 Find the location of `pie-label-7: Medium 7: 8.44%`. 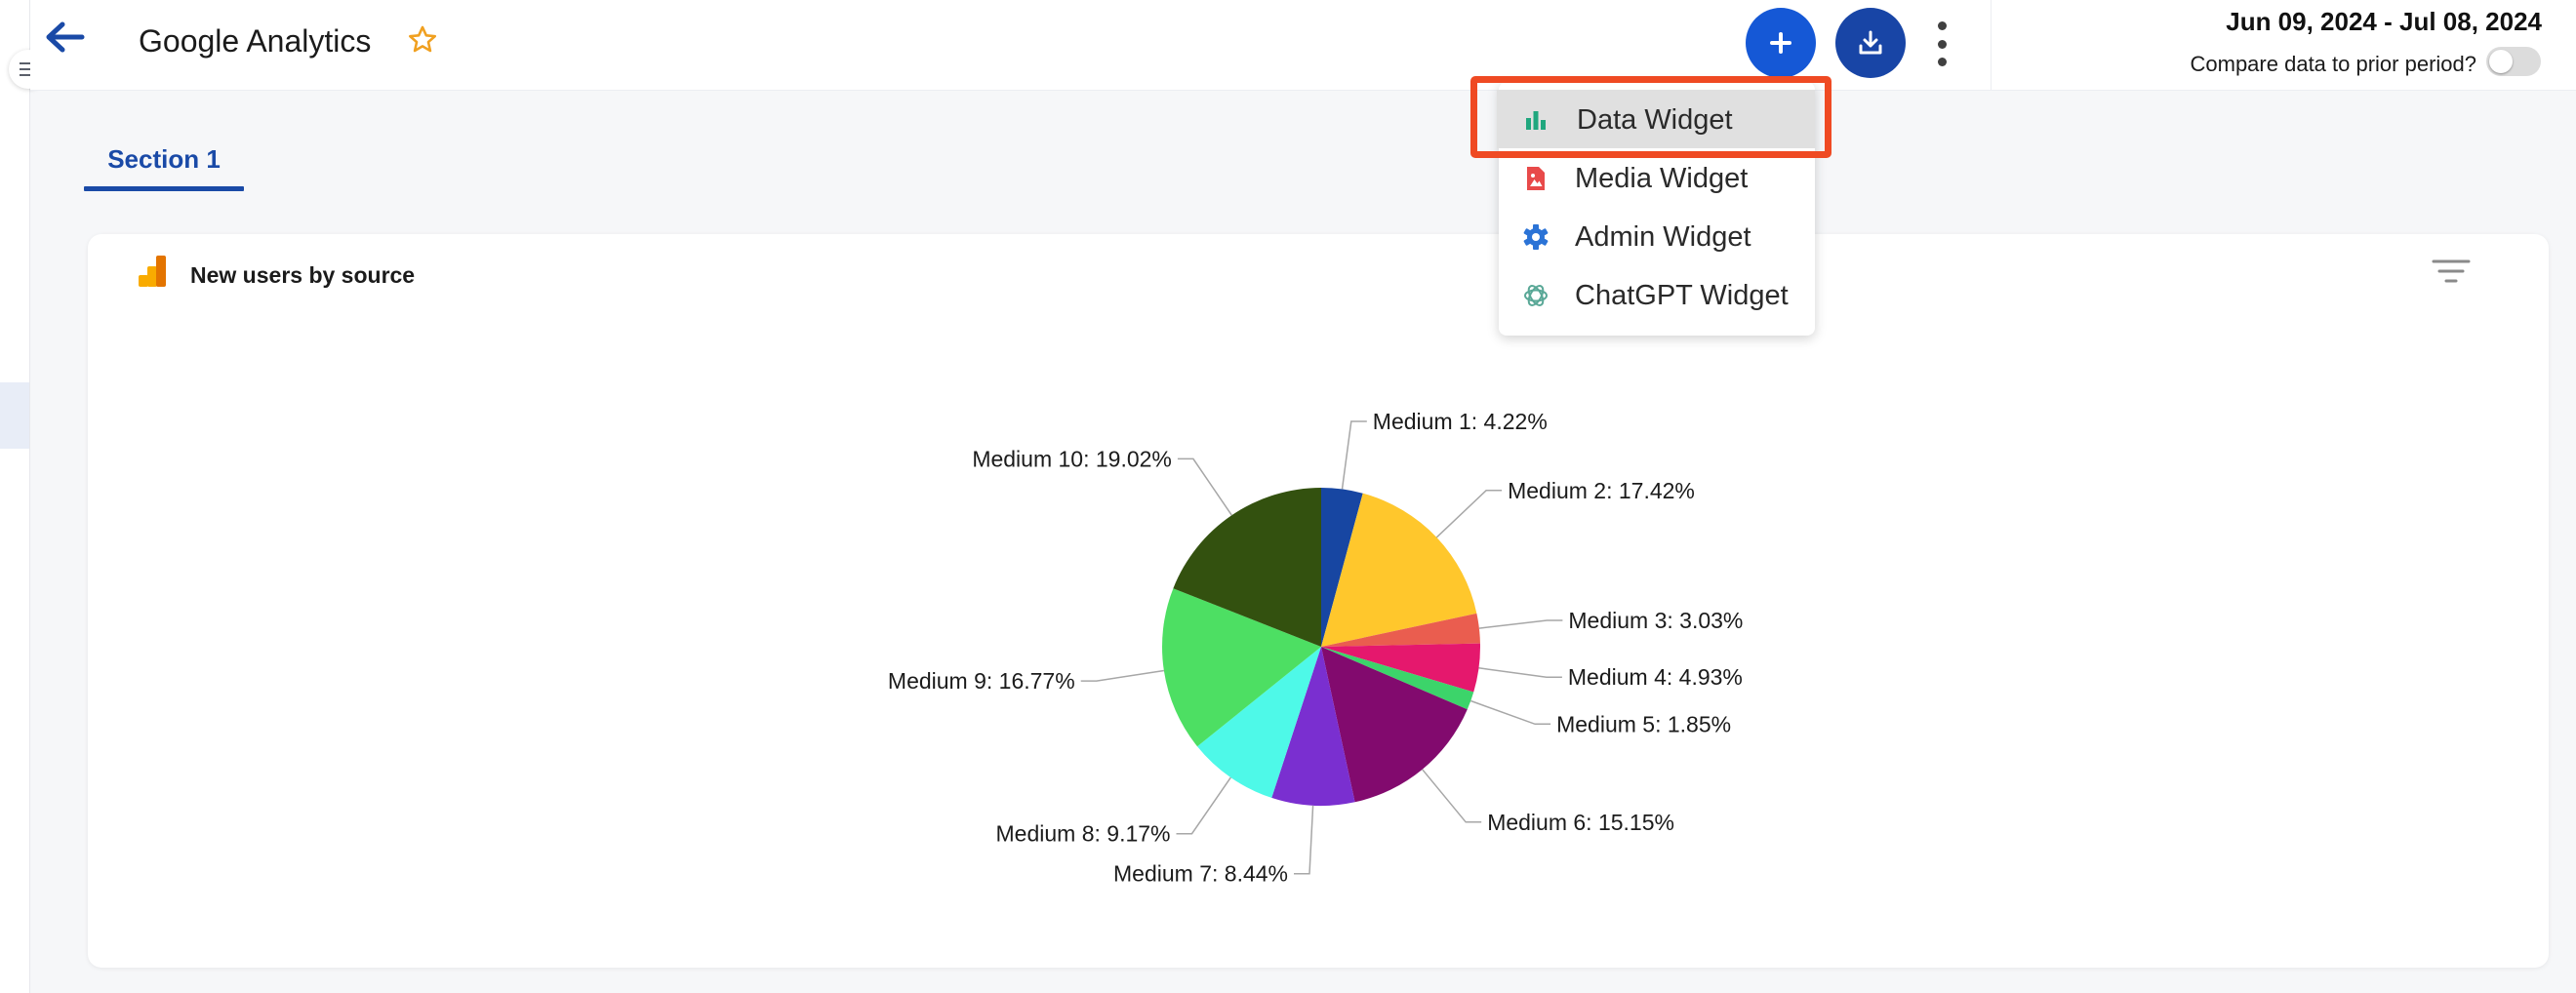

pie-label-7: Medium 7: 8.44% is located at coordinates (1200, 874).